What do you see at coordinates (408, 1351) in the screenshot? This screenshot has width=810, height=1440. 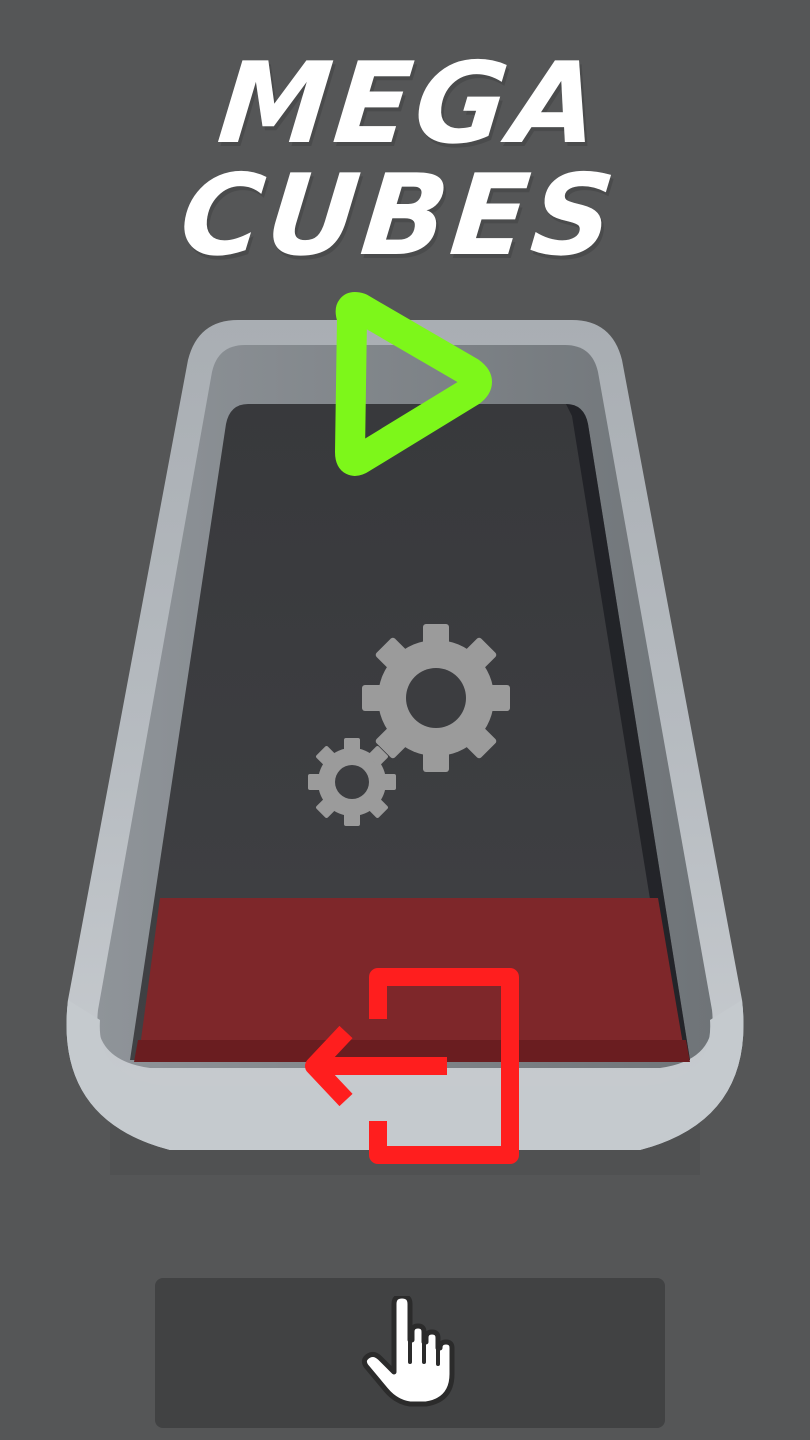 I see `tap-hand-icon` at bounding box center [408, 1351].